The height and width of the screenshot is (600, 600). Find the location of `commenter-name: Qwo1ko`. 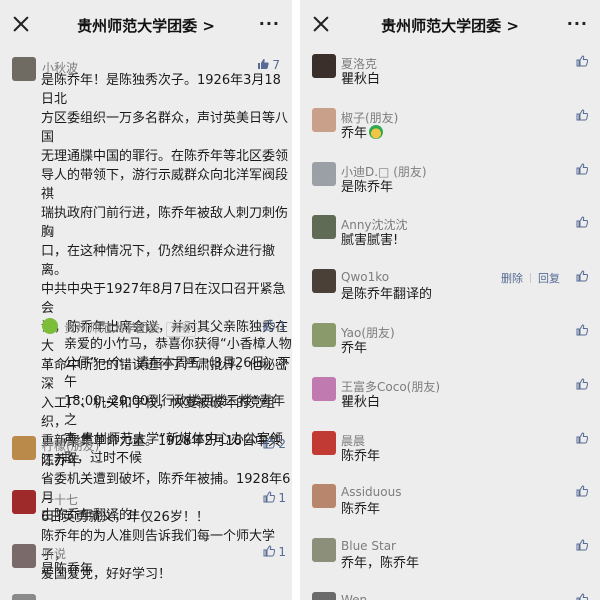

commenter-name: Qwo1ko is located at coordinates (365, 277).